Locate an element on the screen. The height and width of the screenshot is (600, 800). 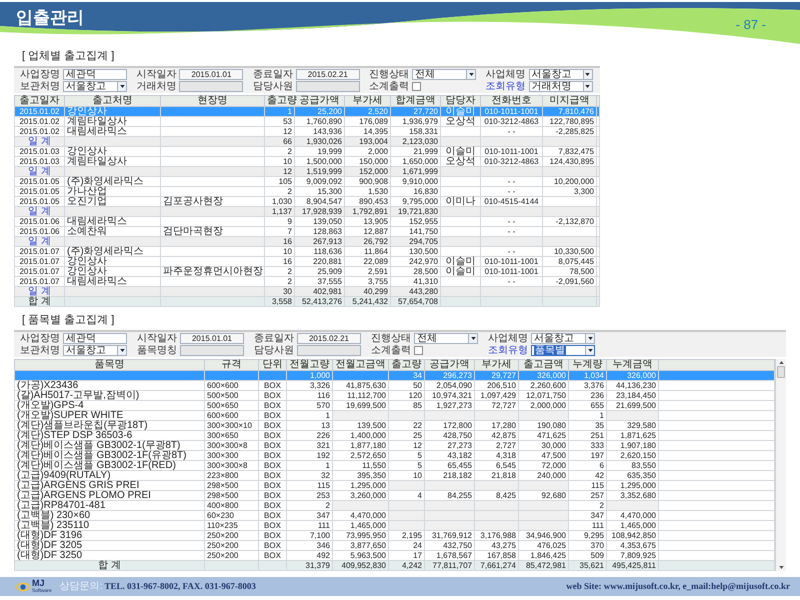
table-row: (계단)베이스샘플 GB3002-1(무광8T) 300×300×8 BOX 321 1,877,180 12 27,273 2,727 30,000 333 1,907,180 is located at coordinates (394, 445).